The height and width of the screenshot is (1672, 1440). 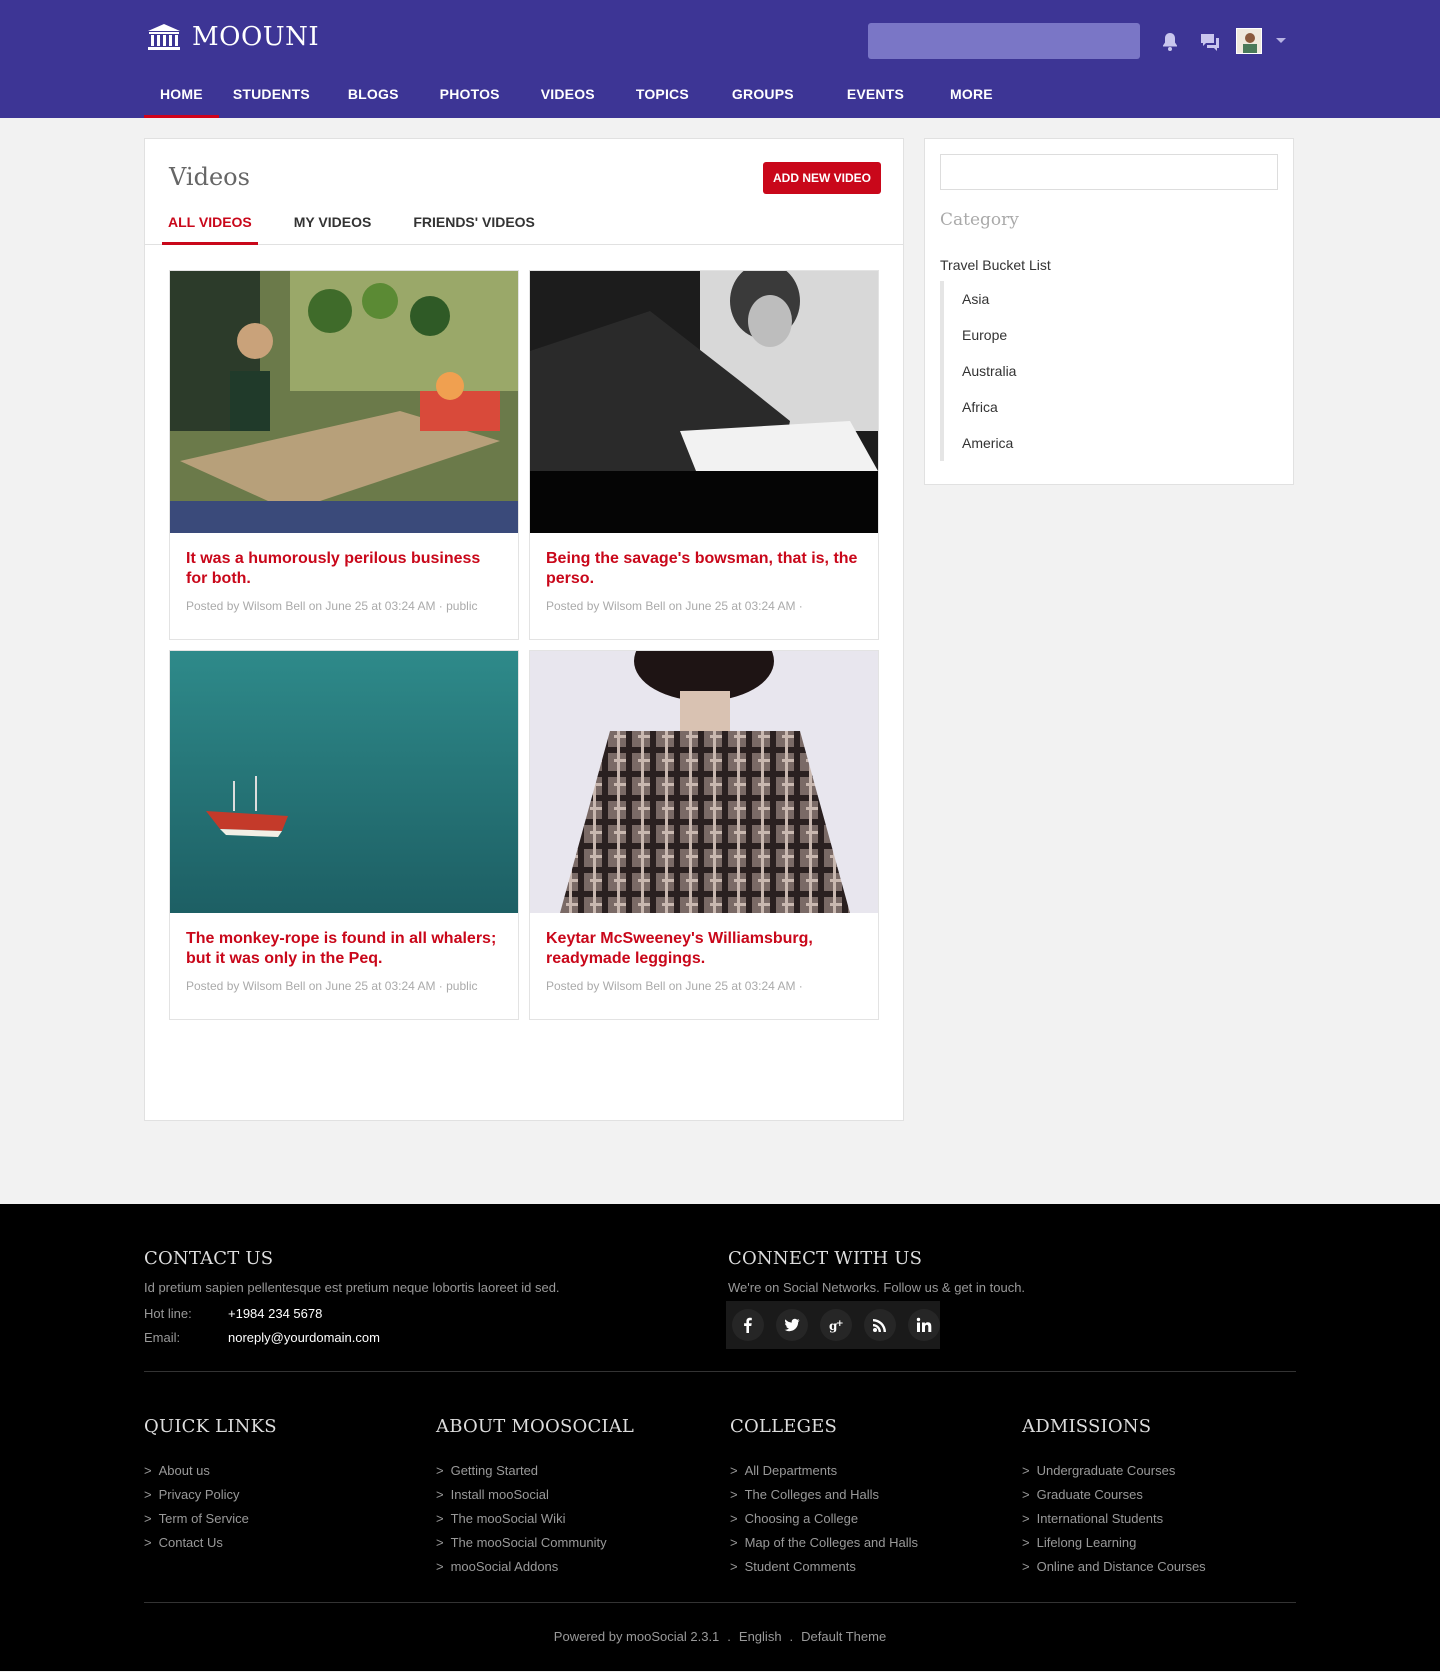 I want to click on video-tabs: ALL VIDEOS MY VIDEOS FRIENDS' VIDEOS, so click(x=524, y=224).